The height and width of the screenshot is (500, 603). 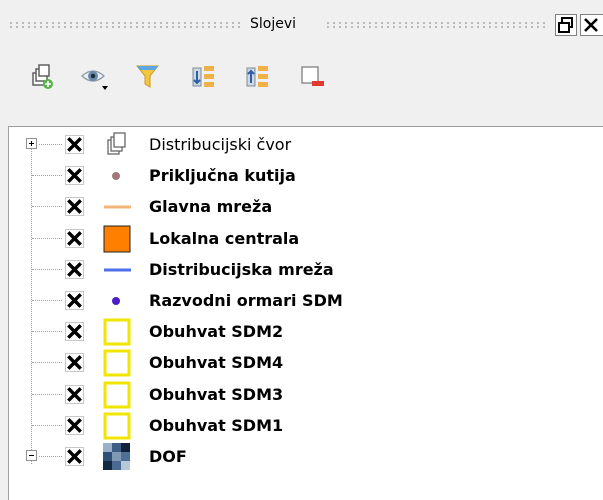 What do you see at coordinates (301, 362) in the screenshot?
I see `layer-row: Obuhvat SDM4` at bounding box center [301, 362].